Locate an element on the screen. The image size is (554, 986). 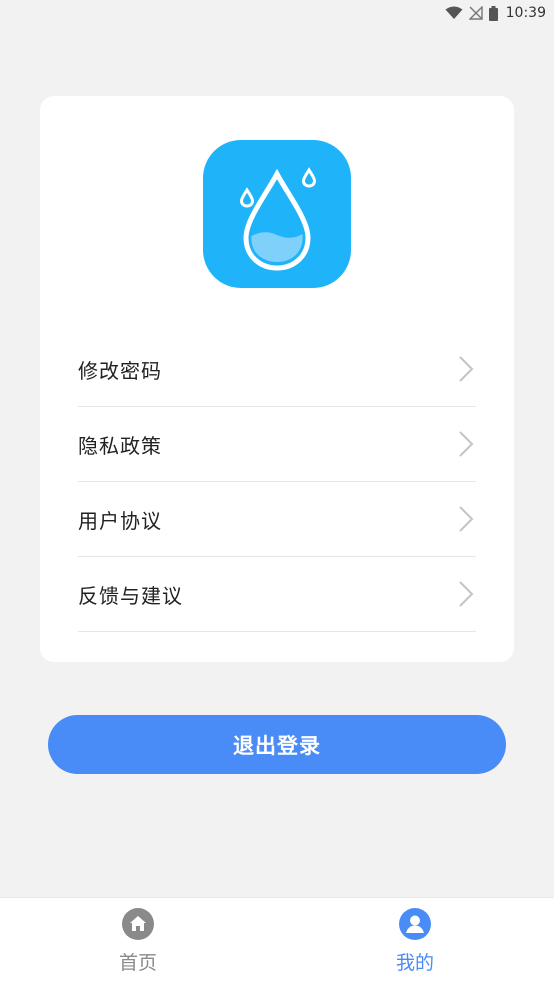
tab-mine: 我的 is located at coordinates (415, 944).